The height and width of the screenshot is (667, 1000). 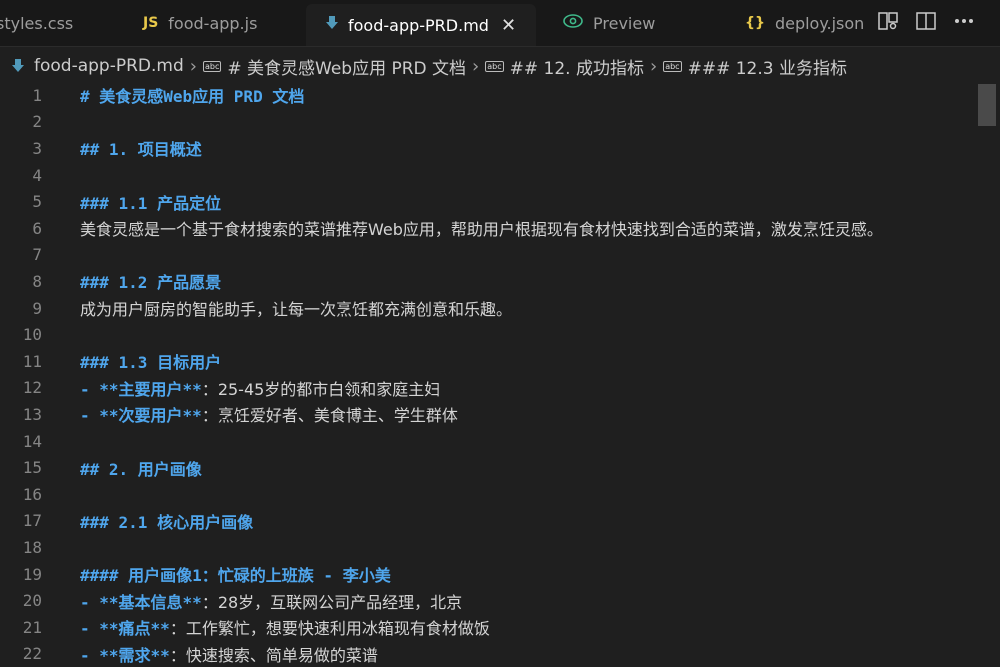 I want to click on line-number: 8, so click(x=37, y=281).